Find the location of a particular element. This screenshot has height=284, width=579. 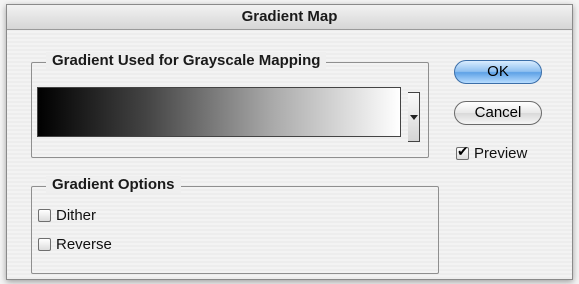

gradient-group-legend: Gradient Used for Grayscale Mapping is located at coordinates (186, 60).